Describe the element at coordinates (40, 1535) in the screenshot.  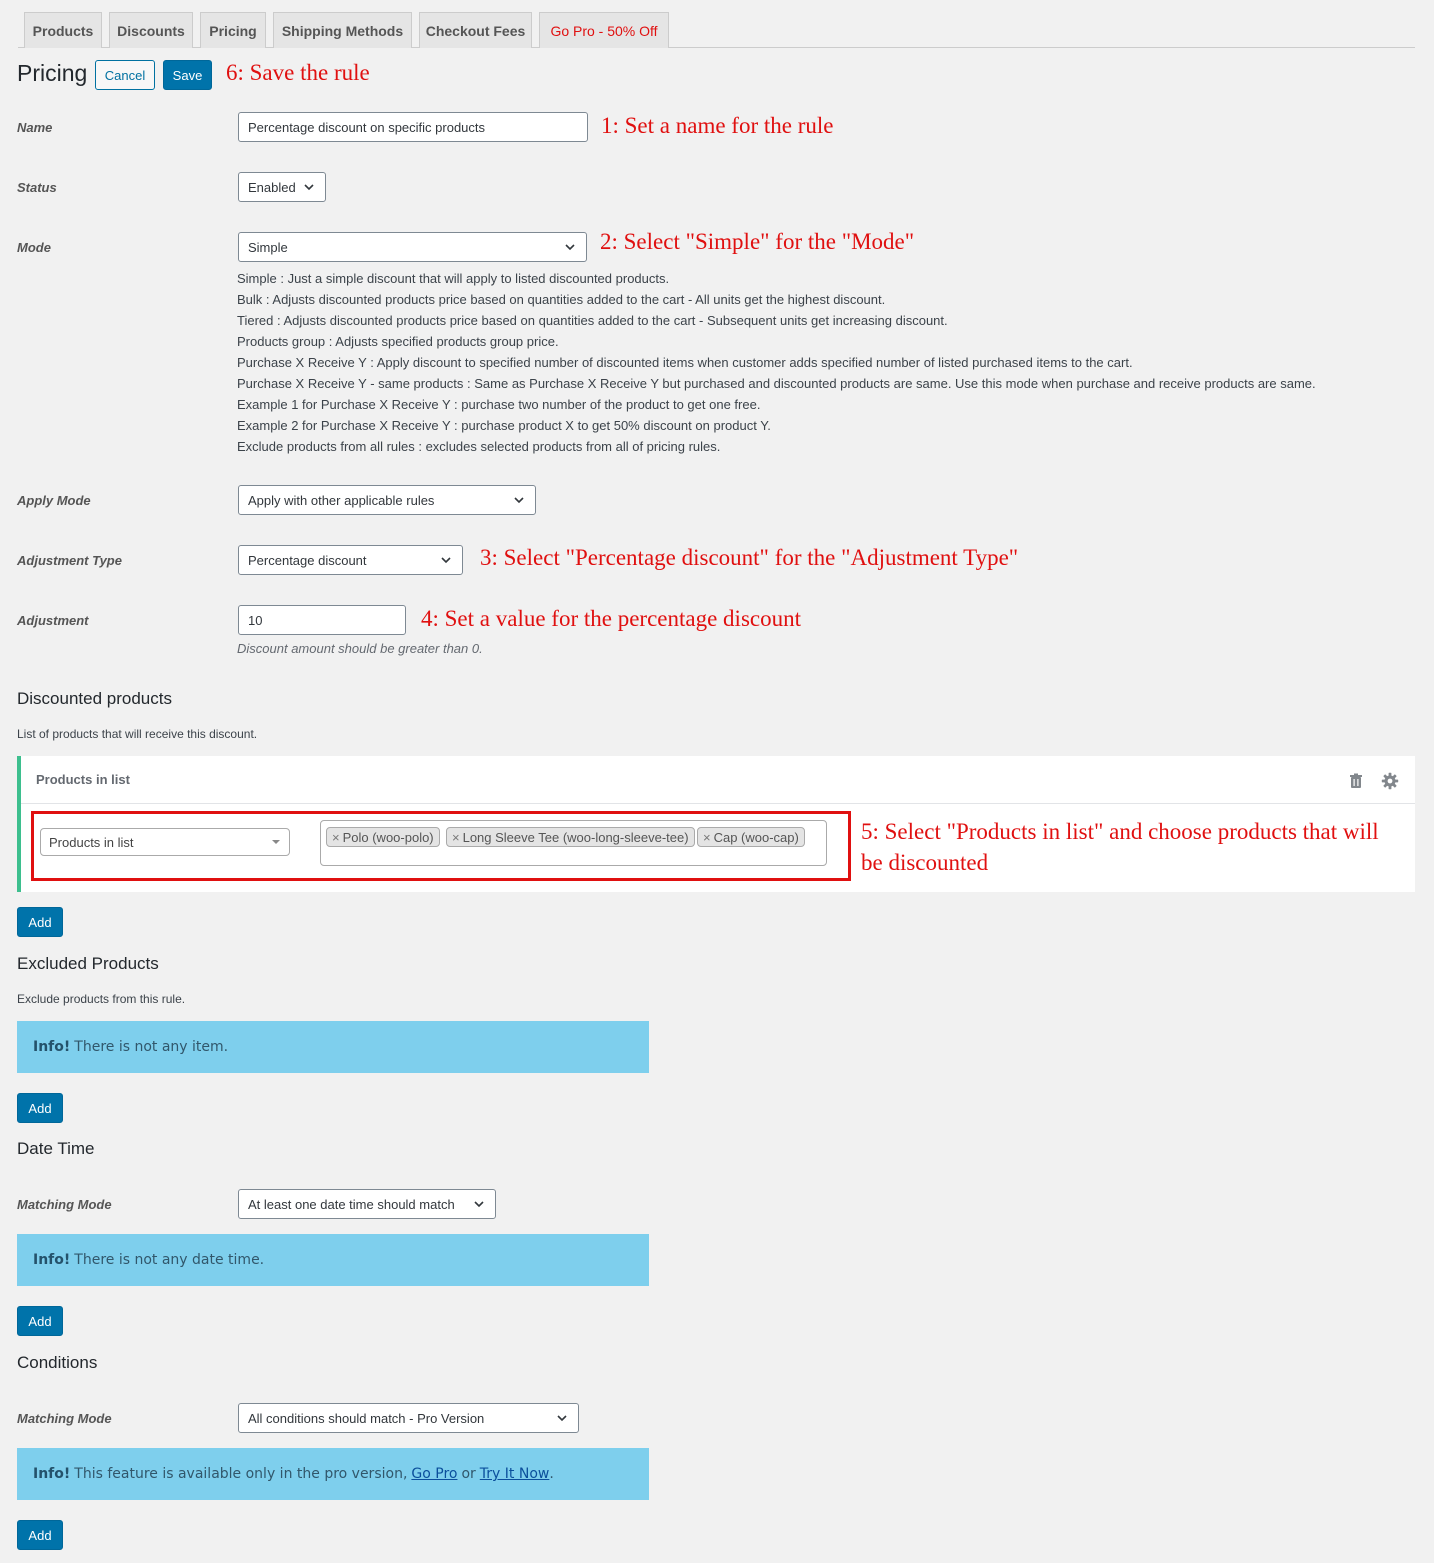
I see `add-condition-button: Add` at that location.